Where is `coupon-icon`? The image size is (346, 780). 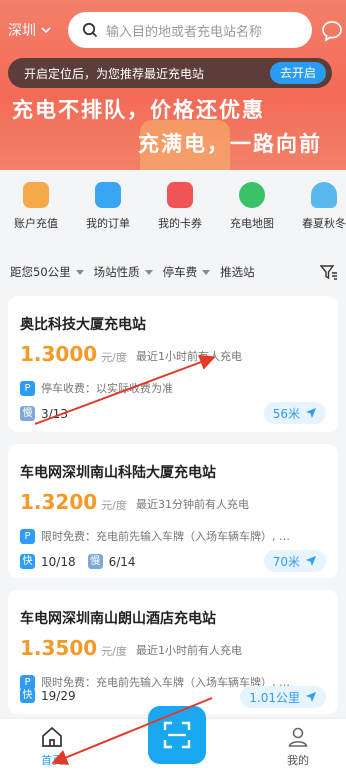 coupon-icon is located at coordinates (180, 195).